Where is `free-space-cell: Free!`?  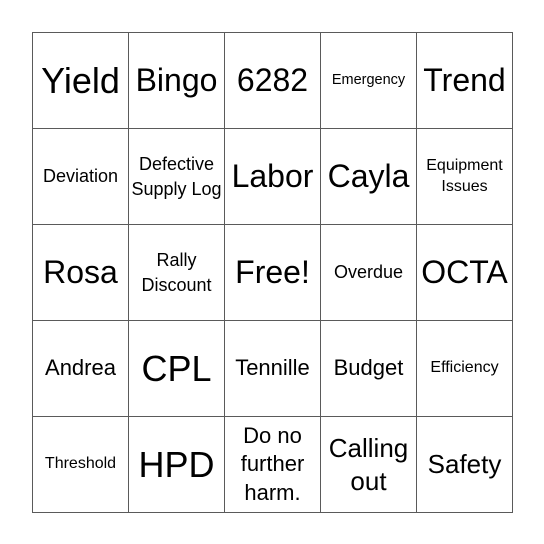 free-space-cell: Free! is located at coordinates (273, 273).